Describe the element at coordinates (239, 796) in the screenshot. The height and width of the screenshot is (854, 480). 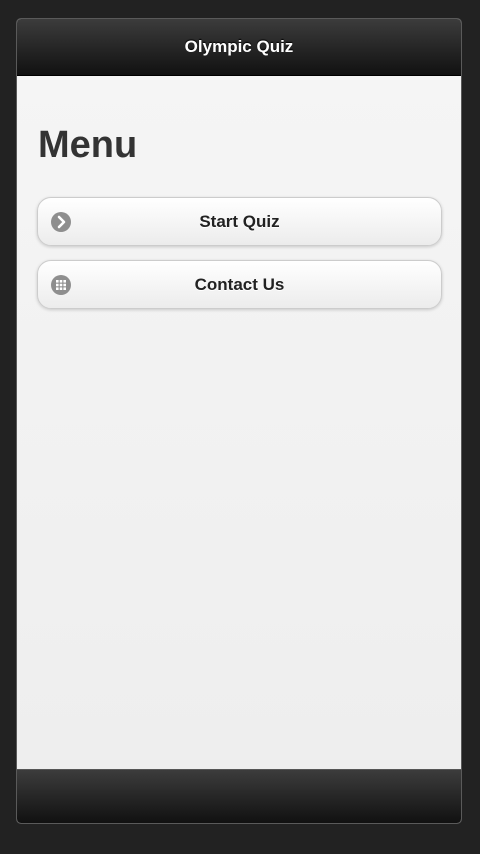
I see `footer-bar` at that location.